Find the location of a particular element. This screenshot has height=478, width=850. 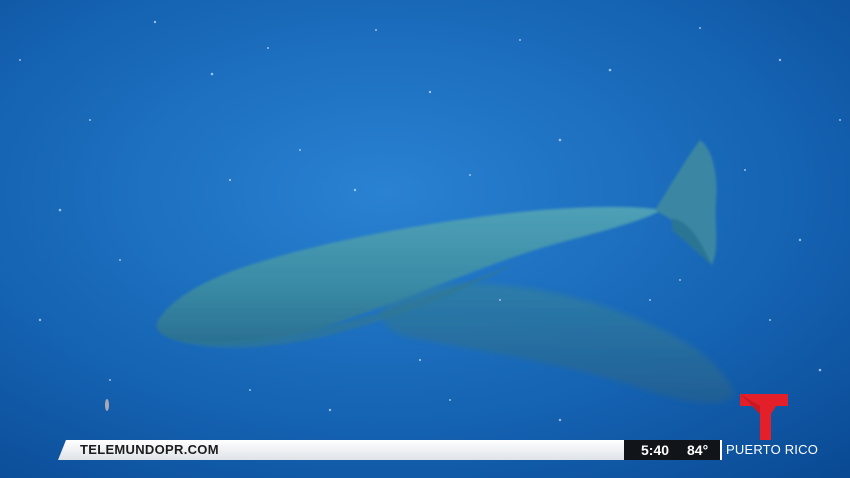

website-label: TELEMUNDOPR.COM is located at coordinates (149, 449).